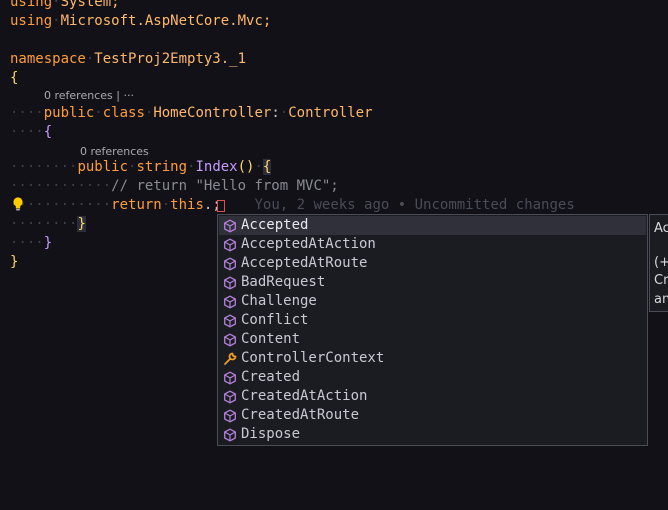 This screenshot has width=668, height=510. I want to click on suggestion-detail-panel: Ac (+ Cr an, so click(658, 263).